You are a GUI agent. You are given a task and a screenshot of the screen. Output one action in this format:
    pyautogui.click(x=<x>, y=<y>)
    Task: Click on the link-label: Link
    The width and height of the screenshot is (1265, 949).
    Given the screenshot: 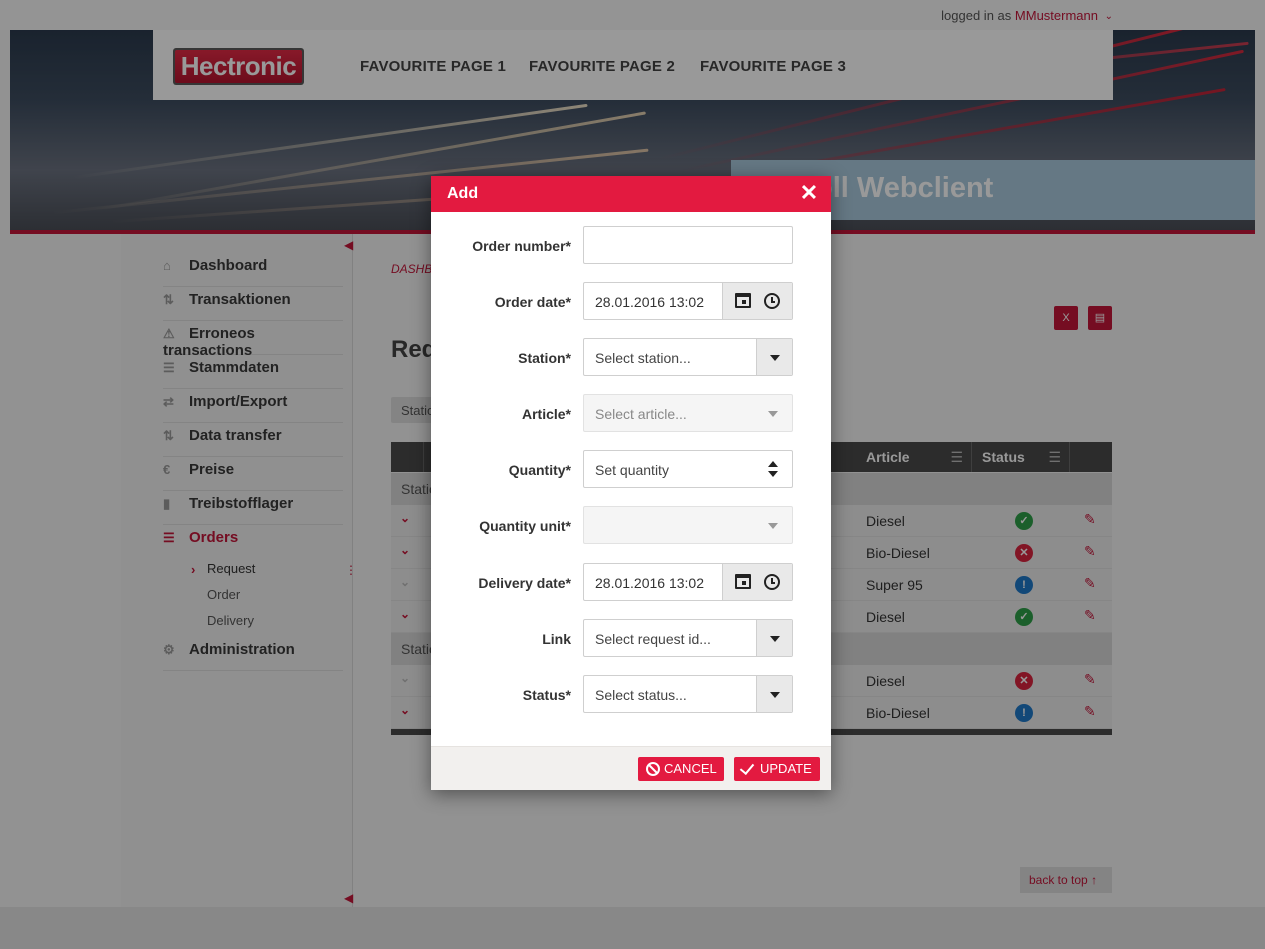 What is the action you would take?
    pyautogui.click(x=556, y=639)
    